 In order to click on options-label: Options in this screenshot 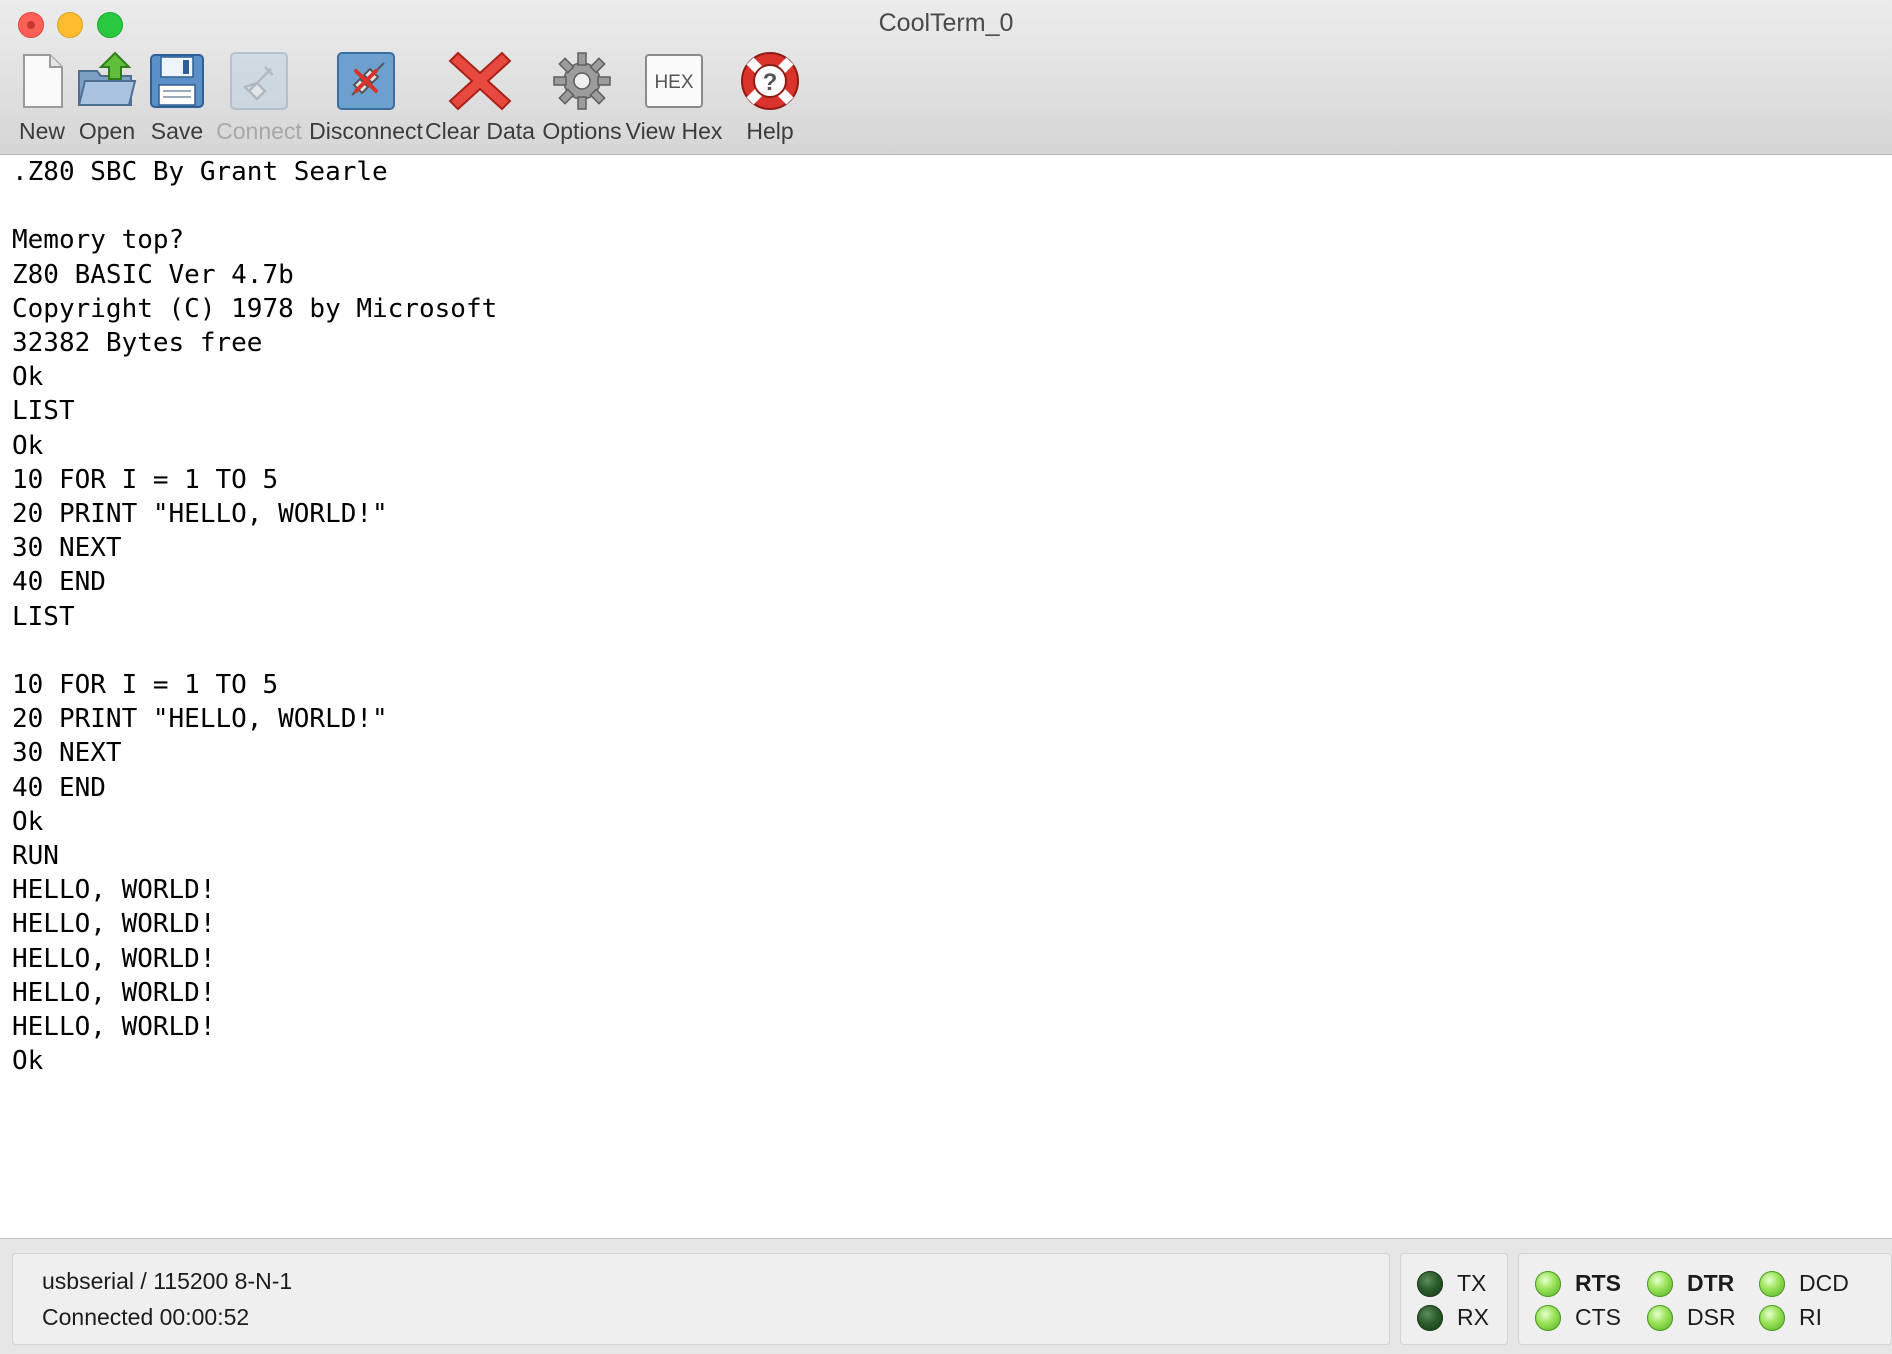, I will do `click(582, 131)`.